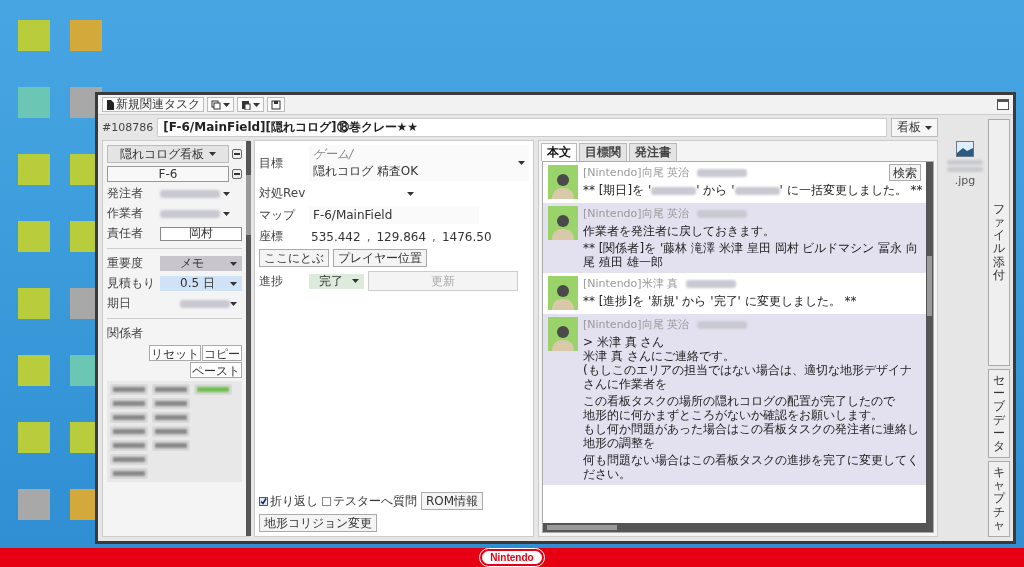 Image resolution: width=1024 pixels, height=567 pixels. I want to click on comment-text: 作業者を発注者に戻しておきます。, so click(679, 231).